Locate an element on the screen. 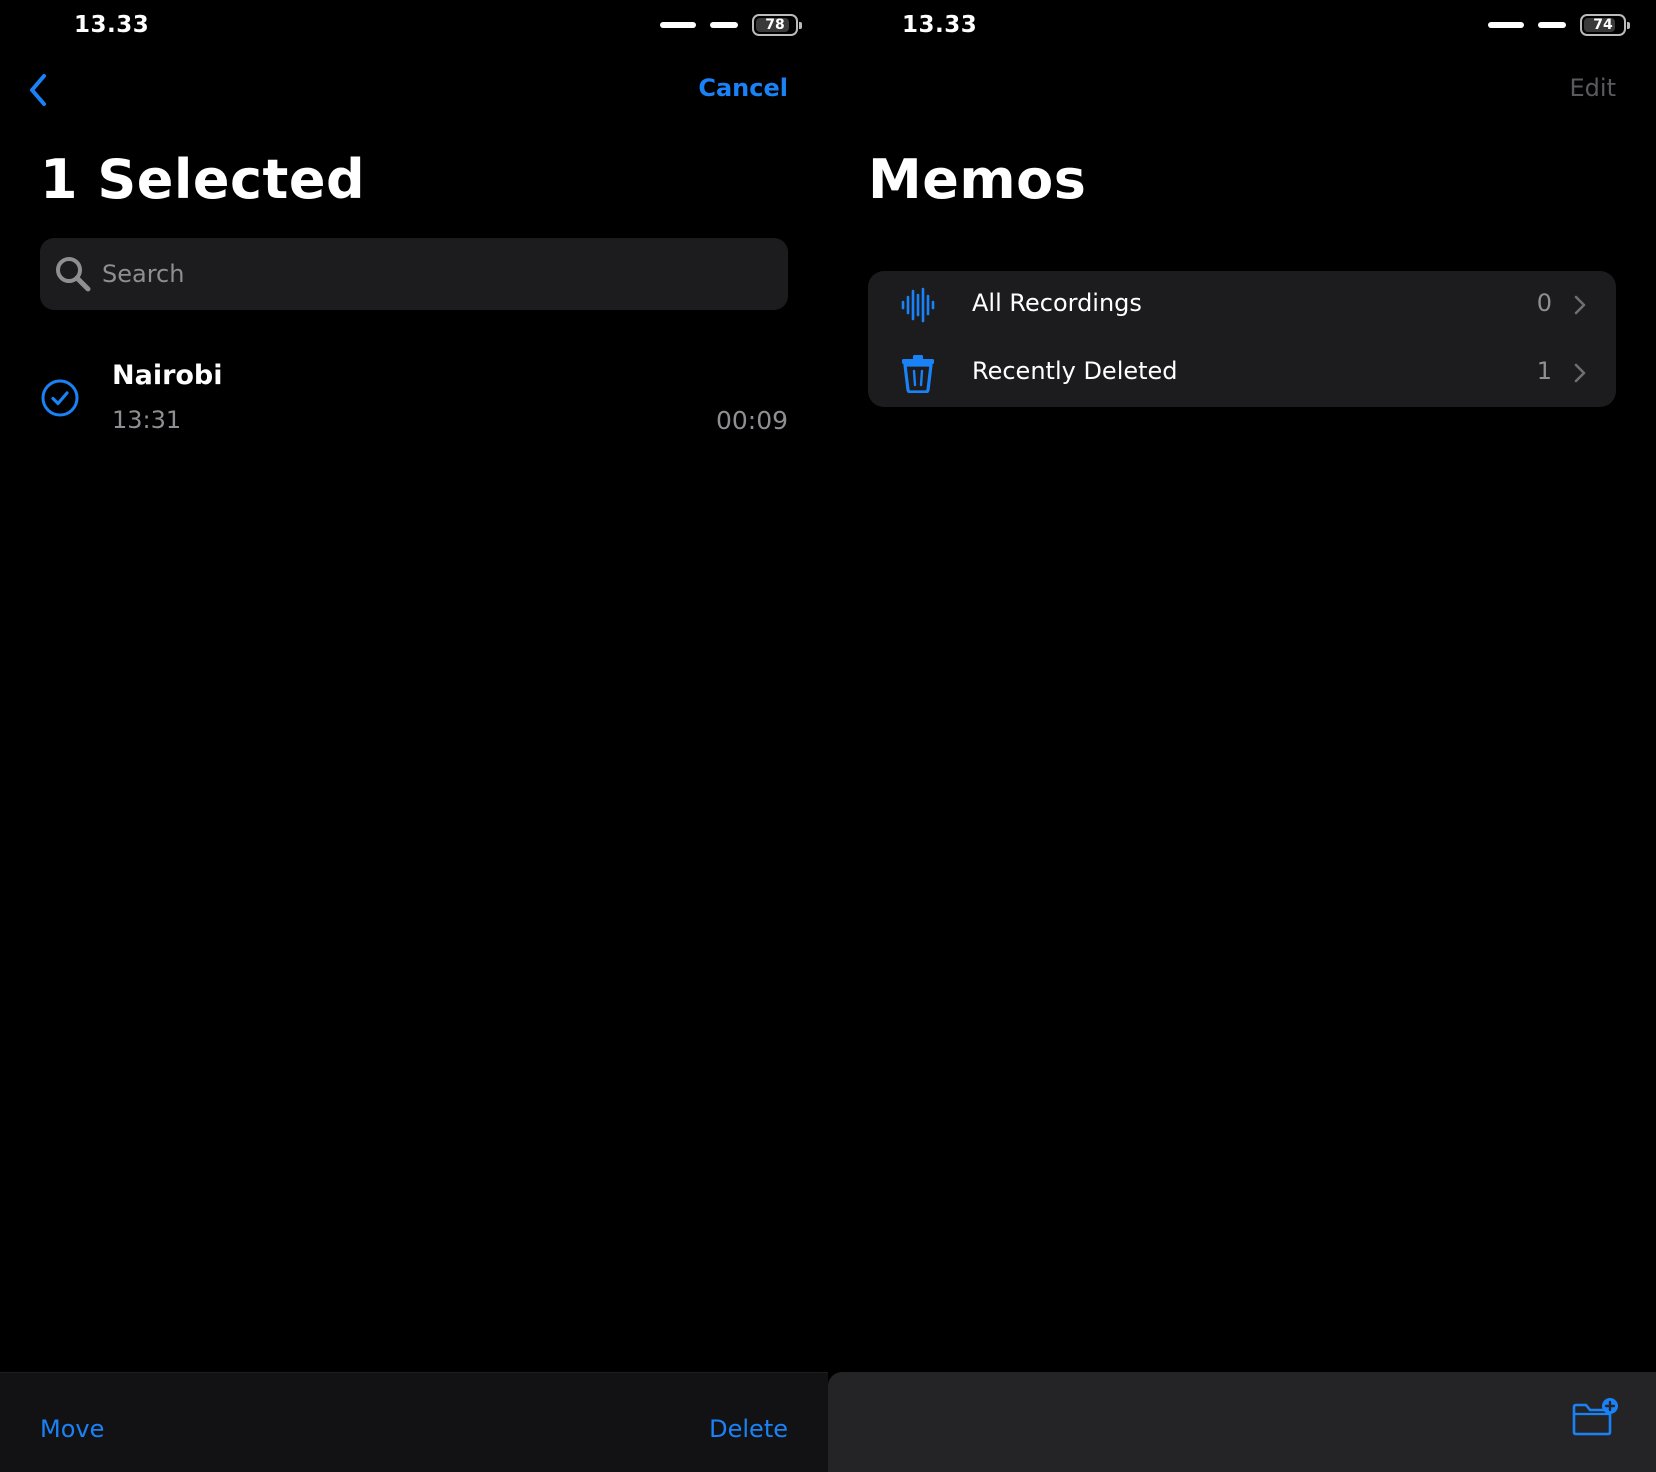 This screenshot has height=1472, width=1656. folder-count: 0 is located at coordinates (1544, 303).